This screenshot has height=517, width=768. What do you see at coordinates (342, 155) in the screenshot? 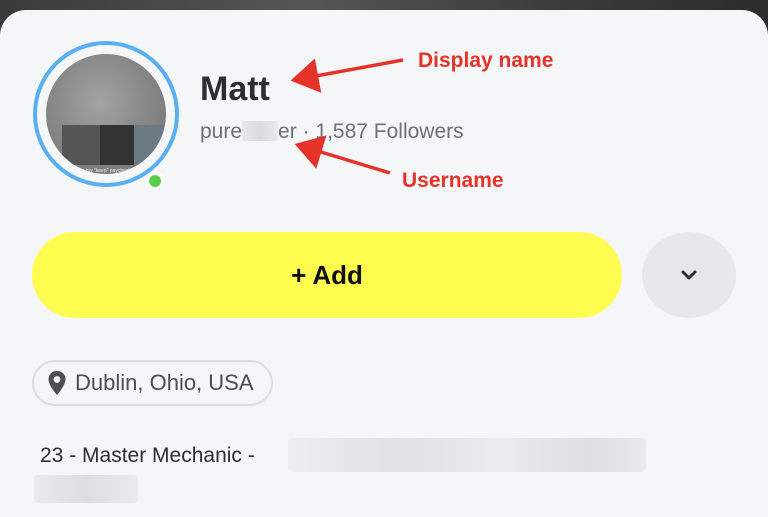
I see `arrow-username` at bounding box center [342, 155].